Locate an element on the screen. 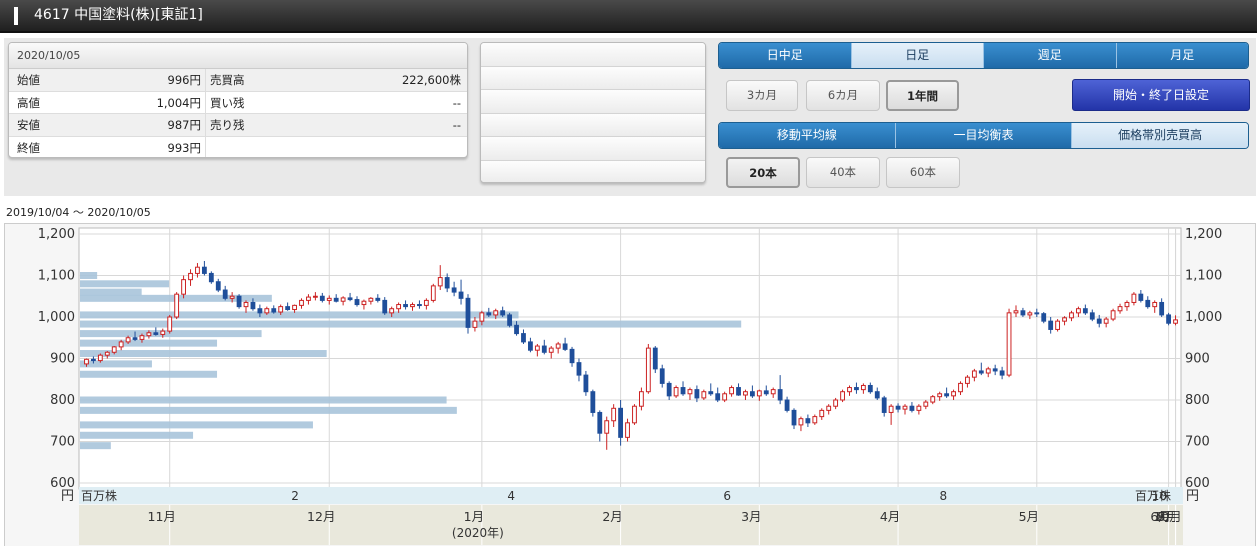  tab-weekly: 週足 is located at coordinates (1050, 55).